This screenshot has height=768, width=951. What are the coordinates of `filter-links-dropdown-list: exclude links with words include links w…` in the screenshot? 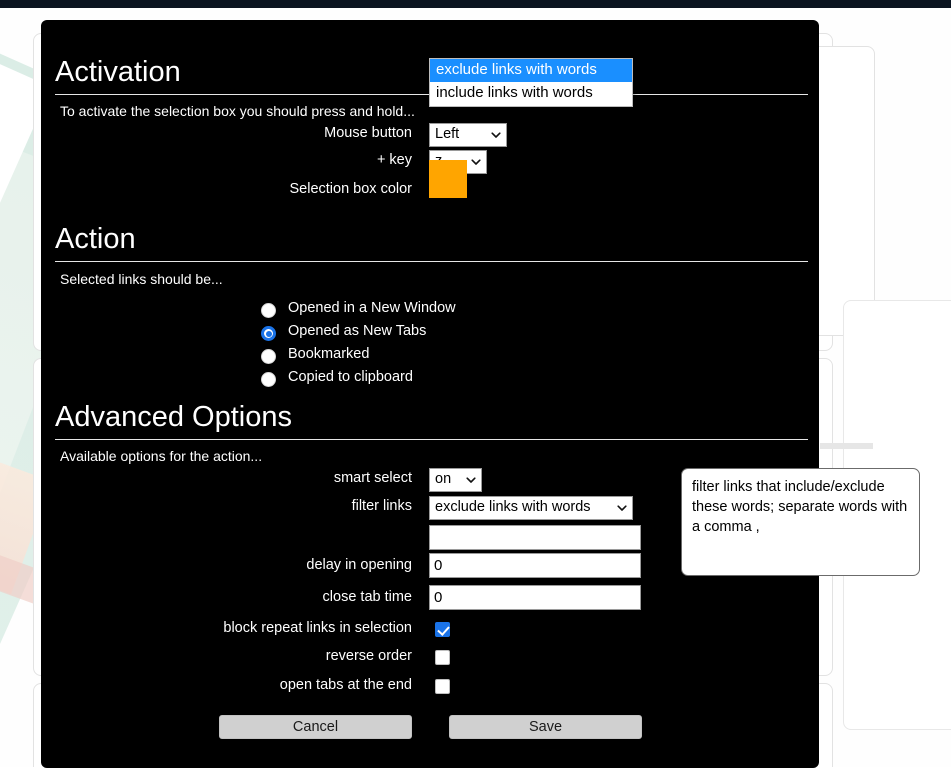 It's located at (531, 82).